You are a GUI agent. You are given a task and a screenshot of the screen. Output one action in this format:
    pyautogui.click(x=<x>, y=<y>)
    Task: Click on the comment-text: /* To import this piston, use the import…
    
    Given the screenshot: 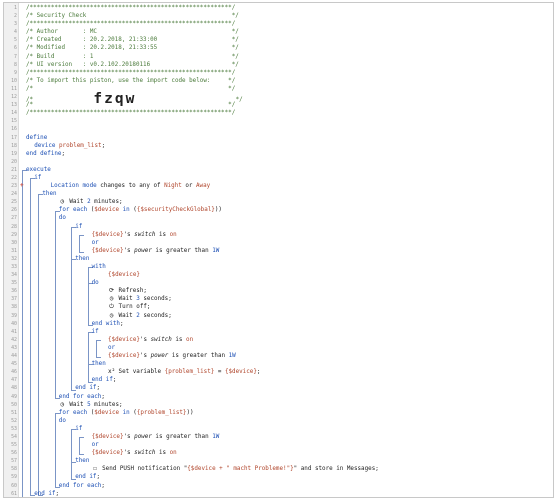 What is the action you would take?
    pyautogui.click(x=131, y=80)
    